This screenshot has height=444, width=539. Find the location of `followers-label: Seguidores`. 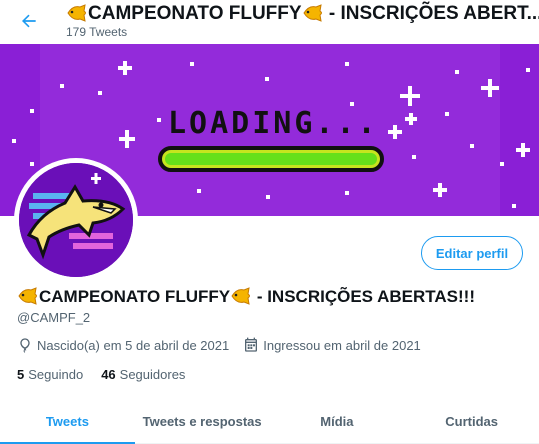

followers-label: Seguidores is located at coordinates (152, 374).